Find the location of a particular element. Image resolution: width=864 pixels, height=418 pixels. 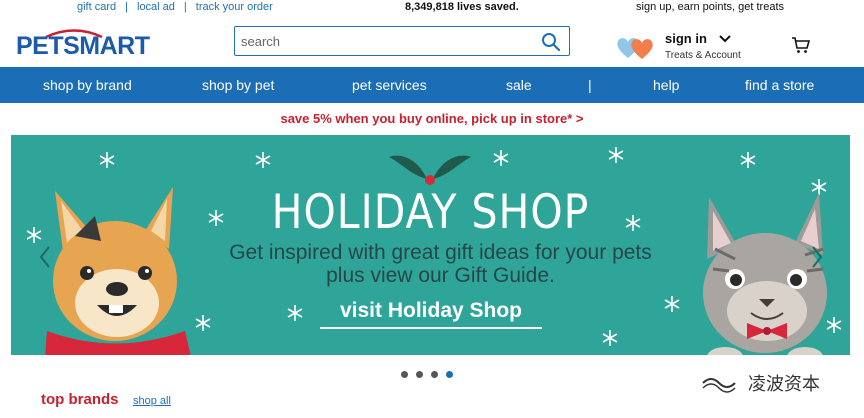

visit-holiday-shop-button: visit Holiday Shop is located at coordinates (431, 314).